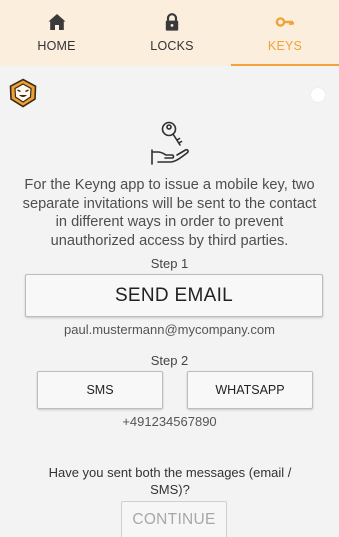 The width and height of the screenshot is (339, 537). I want to click on tab-bar: HOME LOCKS KEYS, so click(169, 33).